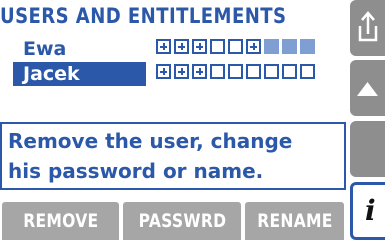  Describe the element at coordinates (79, 74) in the screenshot. I see `user-name: Jacek` at that location.